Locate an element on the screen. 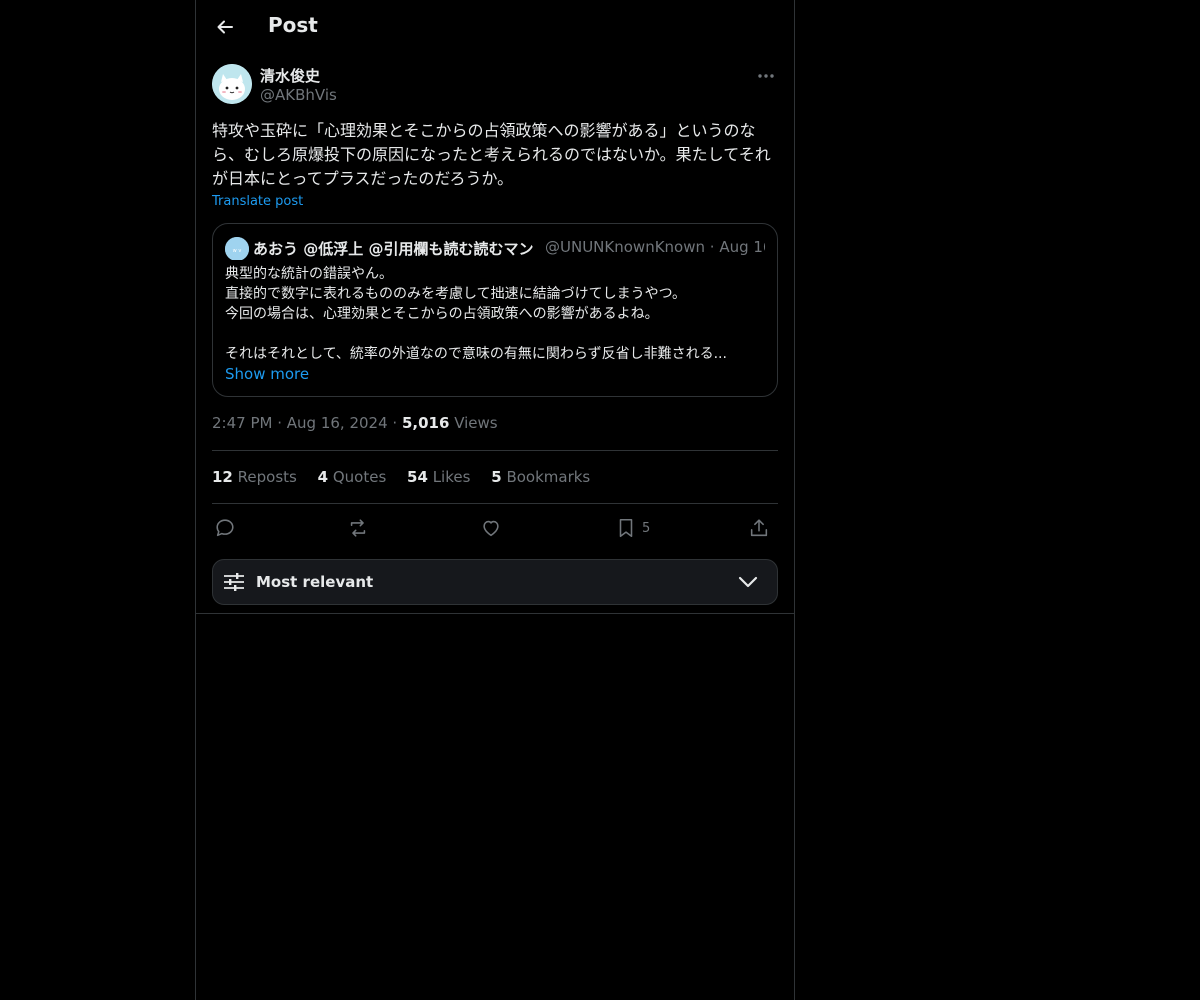 Image resolution: width=1200 pixels, height=1000 pixels. post-stats: 12 Reposts 4 Quotes 54 Likes 5 Bookmarks is located at coordinates (409, 477).